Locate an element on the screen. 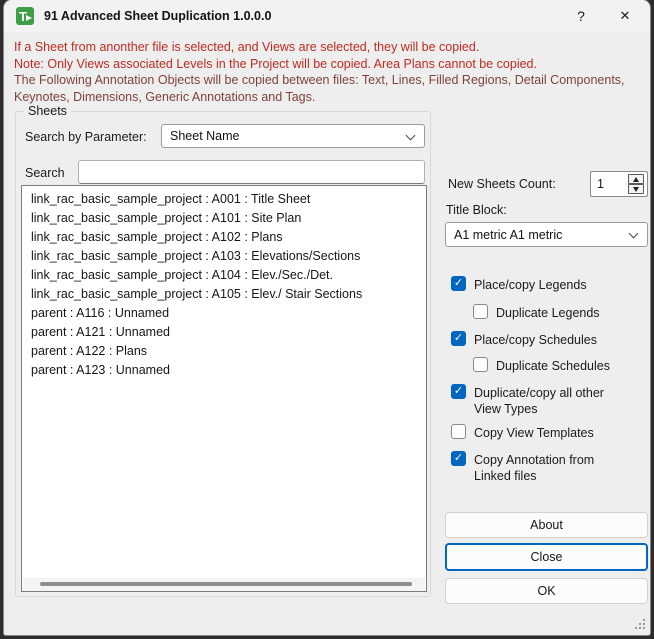  window-title: 91 Advanced Sheet Duplication 1.0.0.0 is located at coordinates (158, 16).